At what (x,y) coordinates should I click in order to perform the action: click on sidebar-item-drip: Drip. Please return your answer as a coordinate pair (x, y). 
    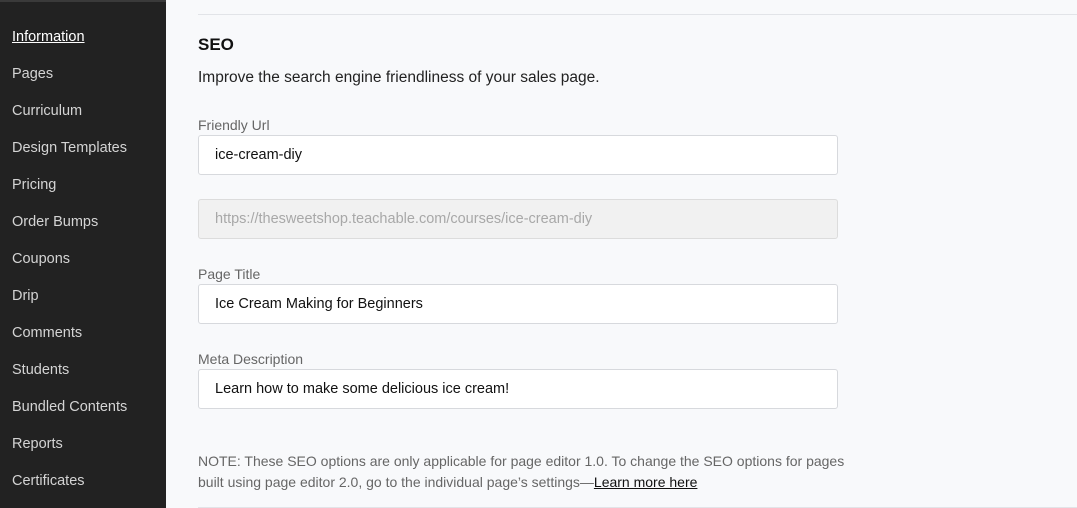
    Looking at the image, I should click on (83, 304).